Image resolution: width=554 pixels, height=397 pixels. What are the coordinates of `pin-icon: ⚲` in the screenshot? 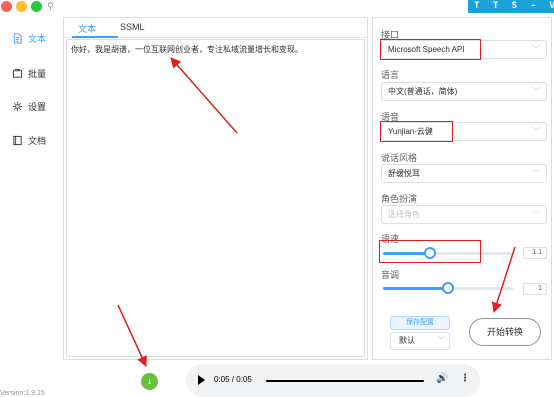 It's located at (50, 6).